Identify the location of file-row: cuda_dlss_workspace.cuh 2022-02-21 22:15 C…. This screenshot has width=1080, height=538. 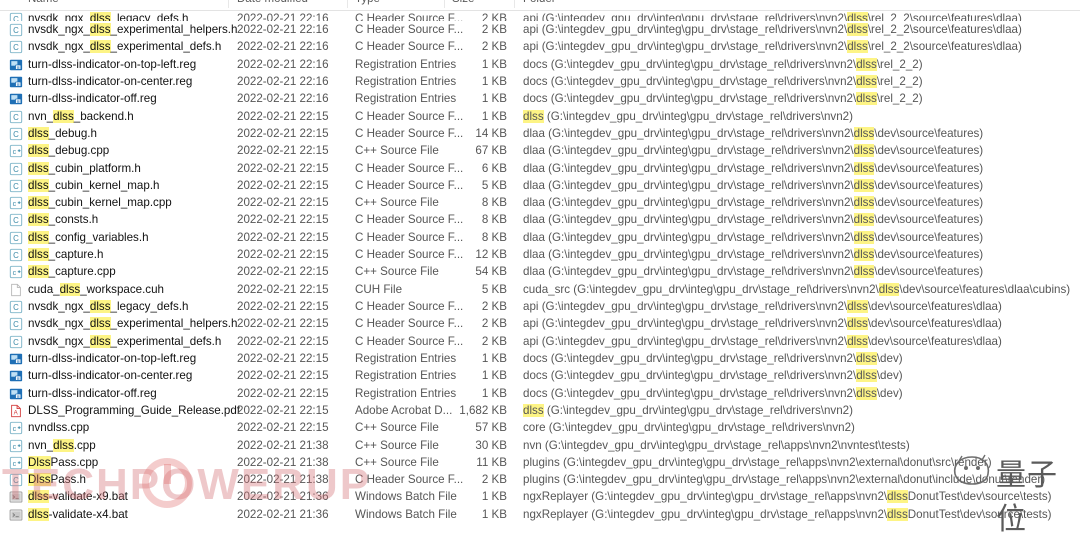
(540, 289).